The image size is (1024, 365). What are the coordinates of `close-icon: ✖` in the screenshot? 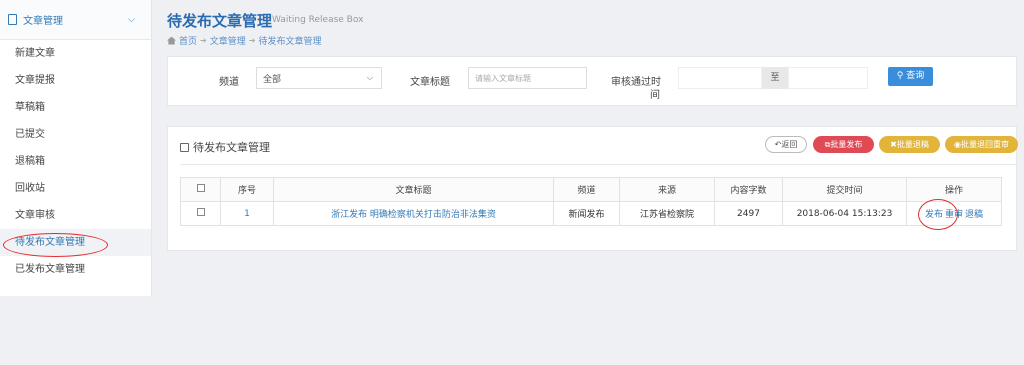 It's located at (893, 144).